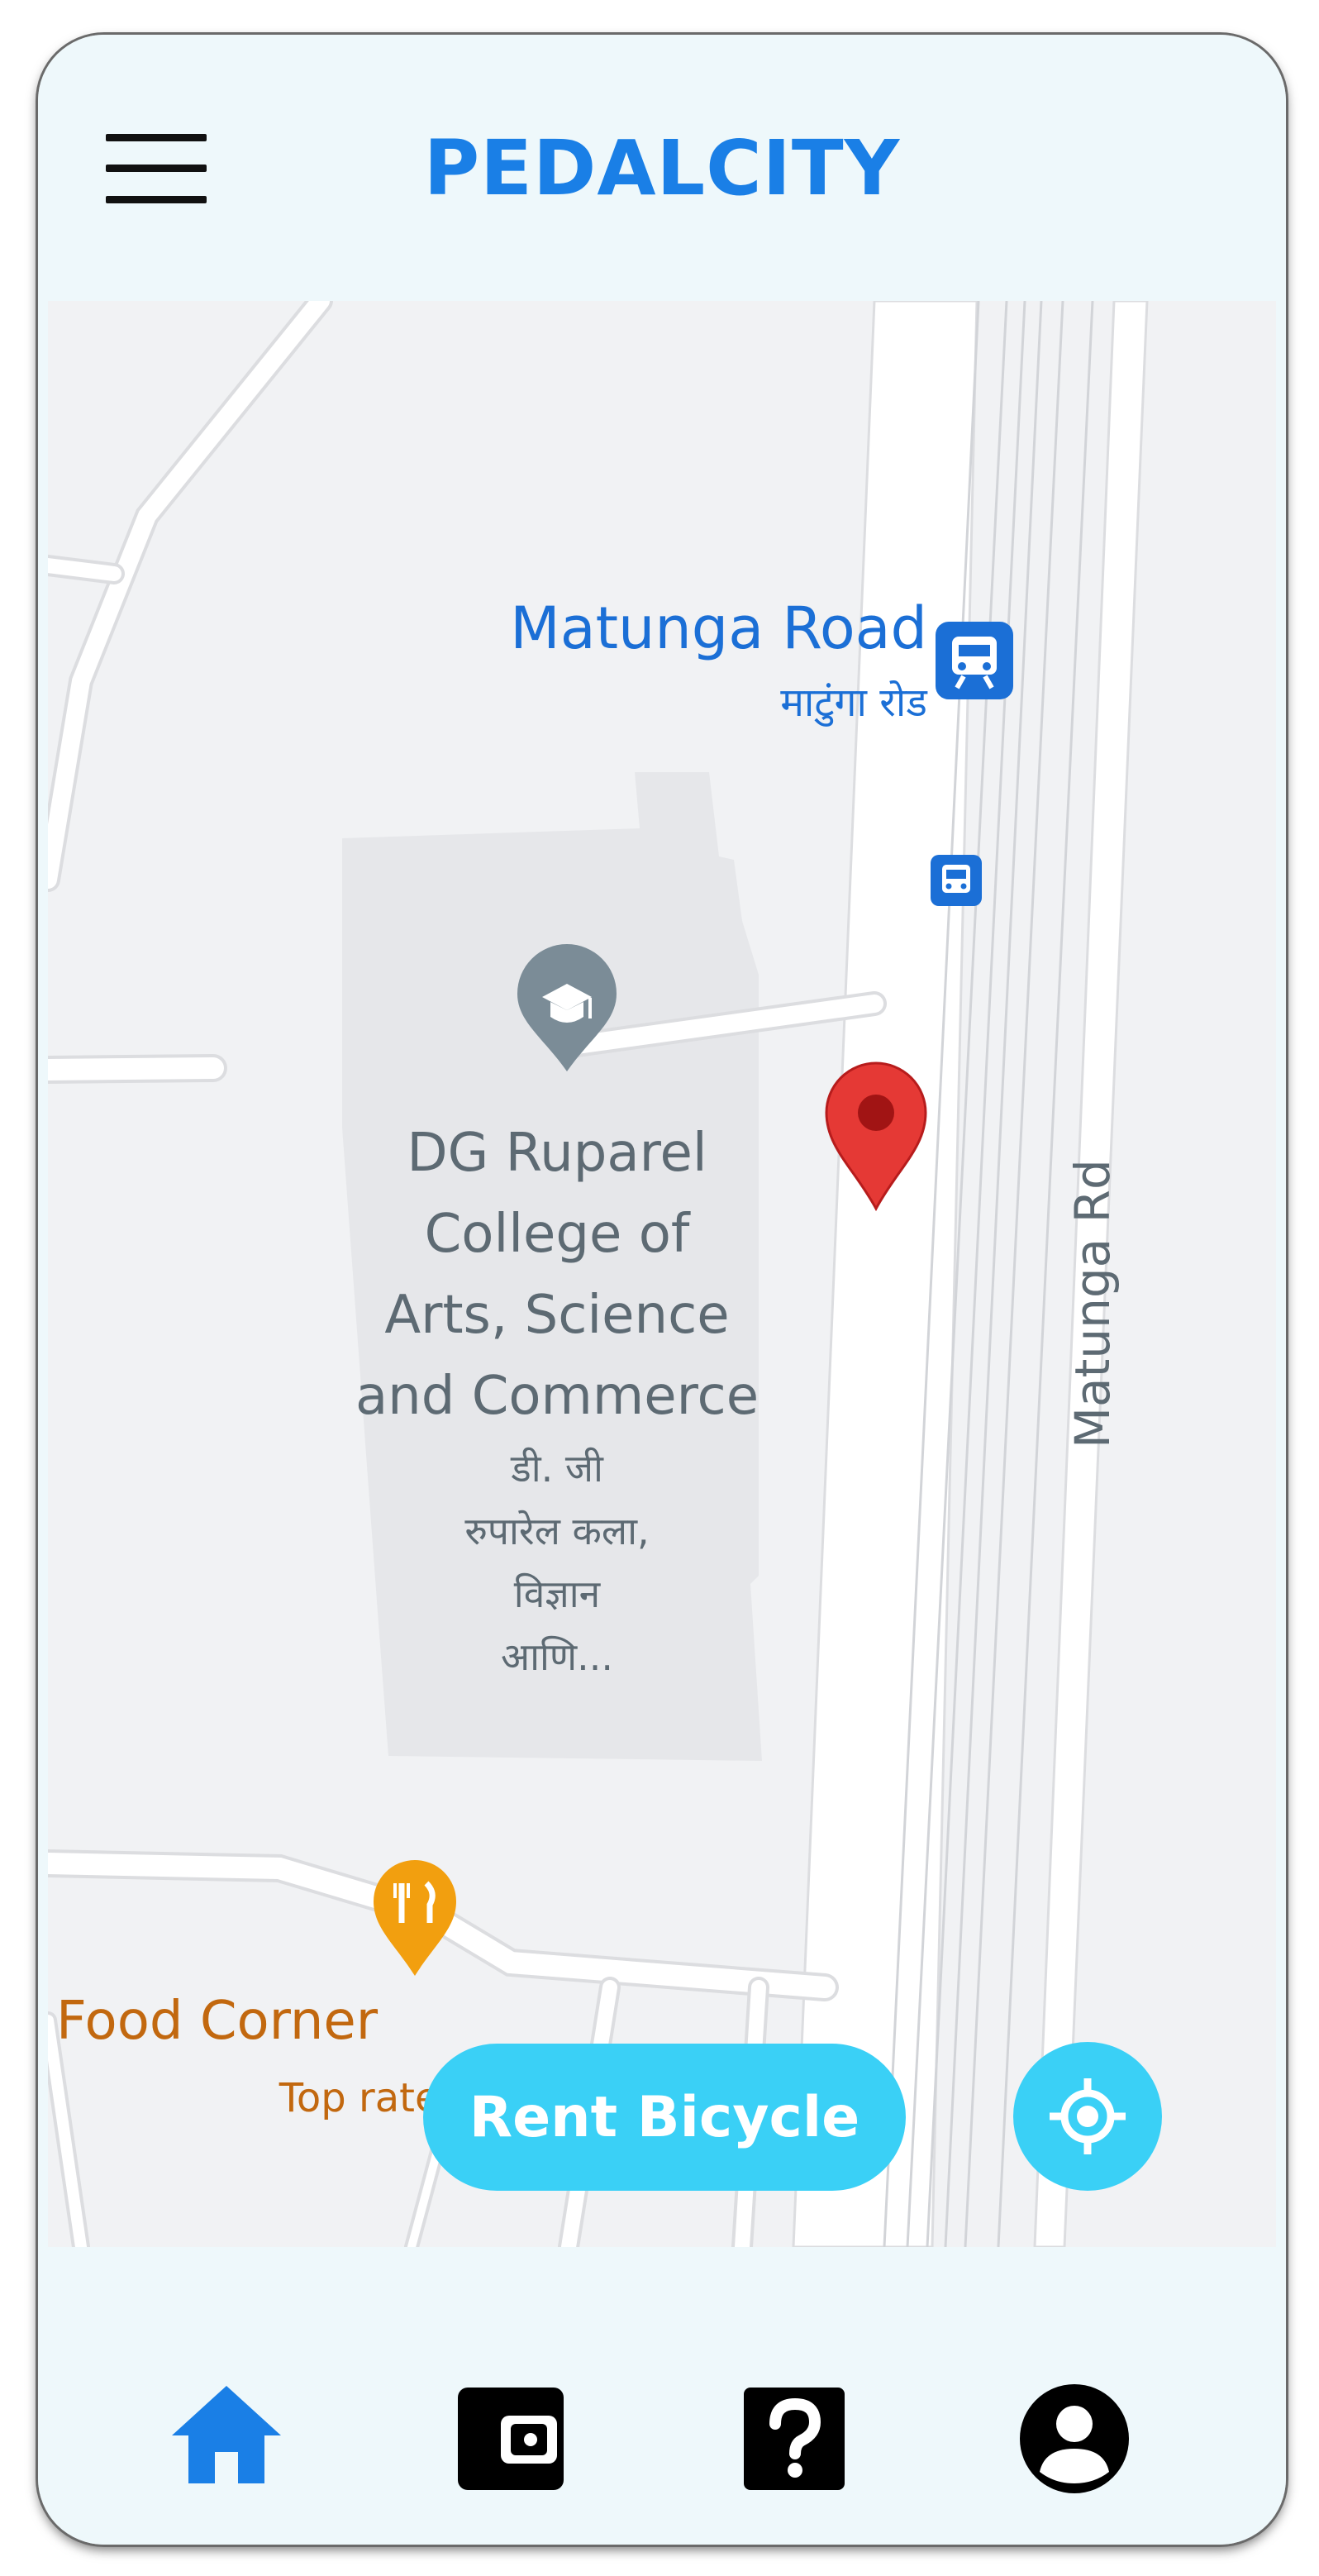 Image resolution: width=1319 pixels, height=2576 pixels. I want to click on college-line-3: Arts, Science, so click(556, 1315).